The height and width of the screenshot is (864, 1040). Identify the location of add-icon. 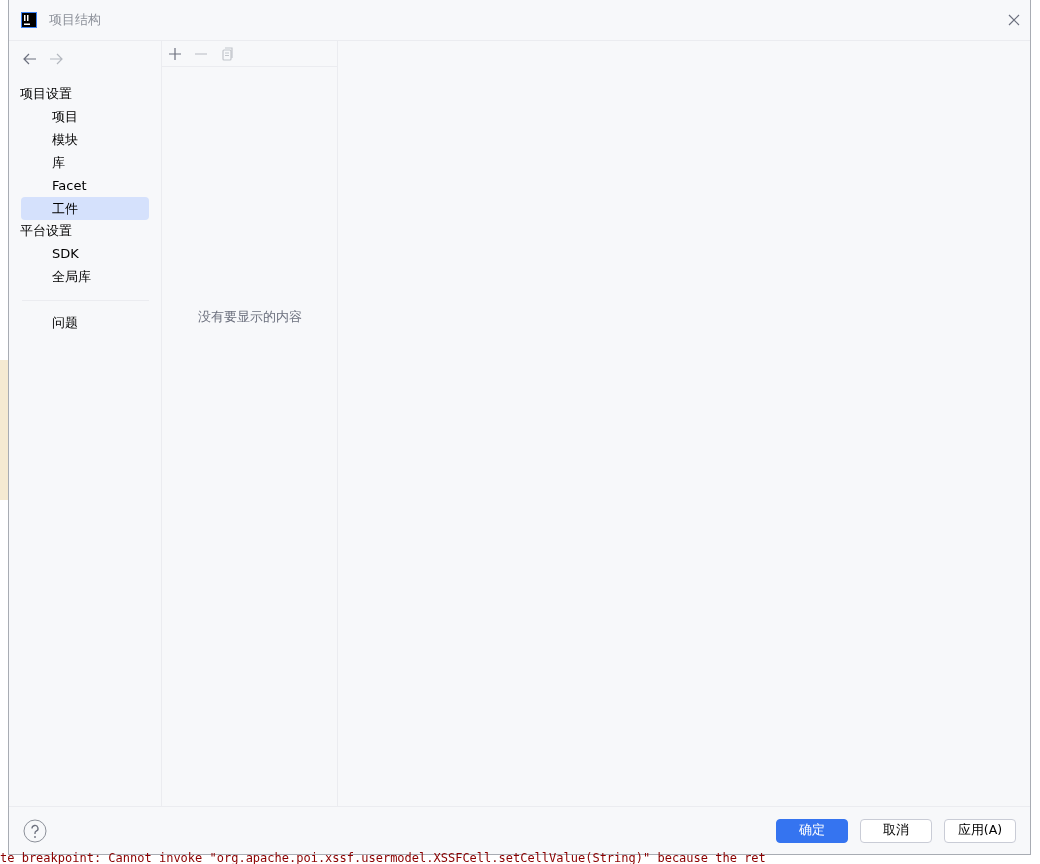
(175, 53).